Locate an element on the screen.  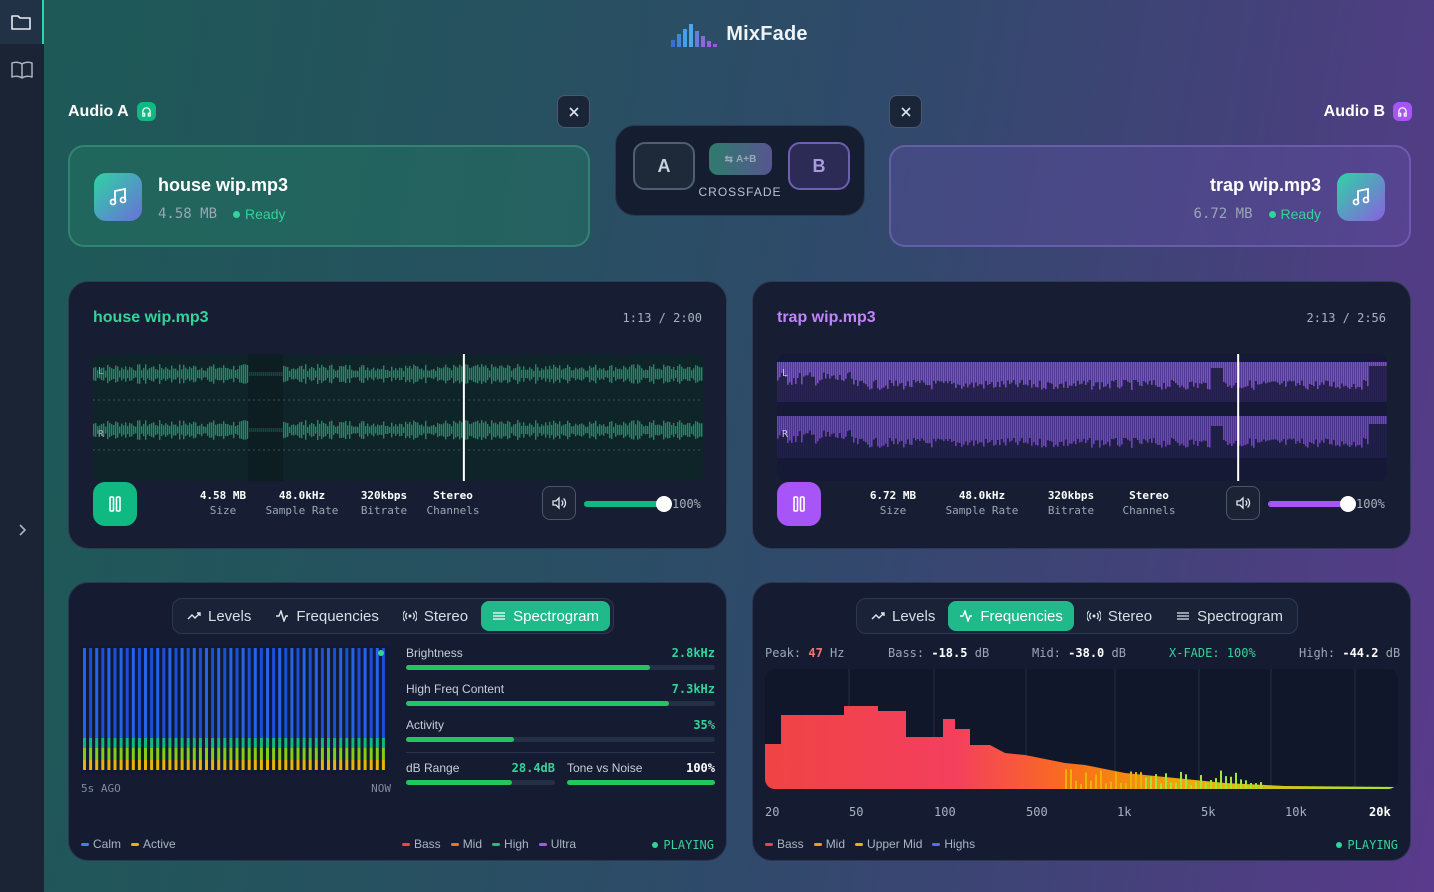
legend-calm: Calm is located at coordinates (101, 844).